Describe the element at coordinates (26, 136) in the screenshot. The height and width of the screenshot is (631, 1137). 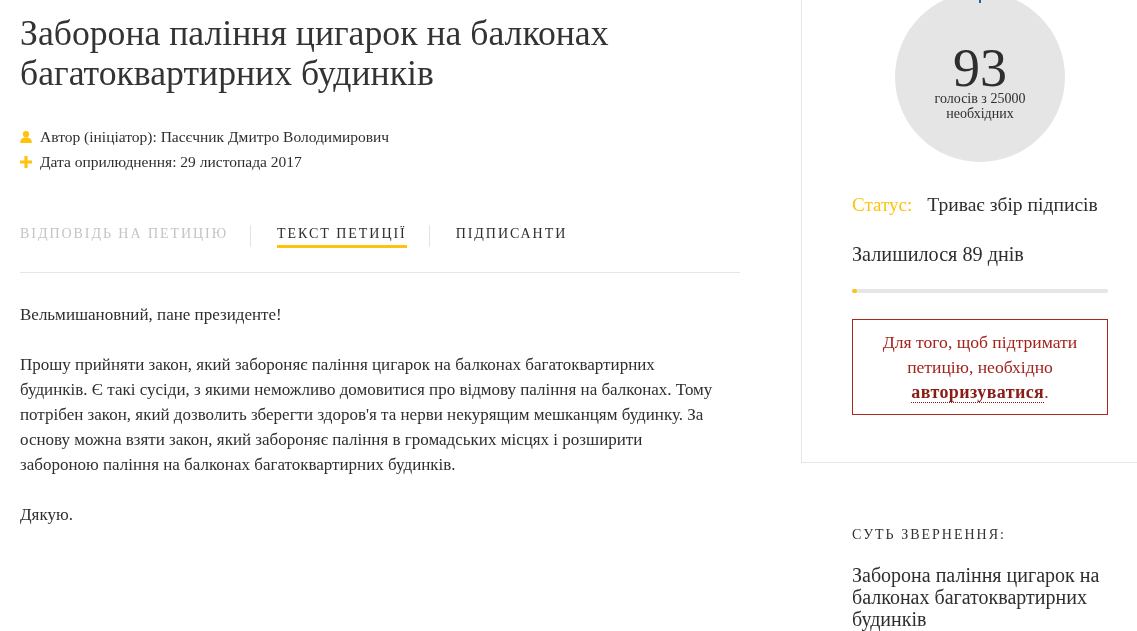
I see `user-icon` at that location.